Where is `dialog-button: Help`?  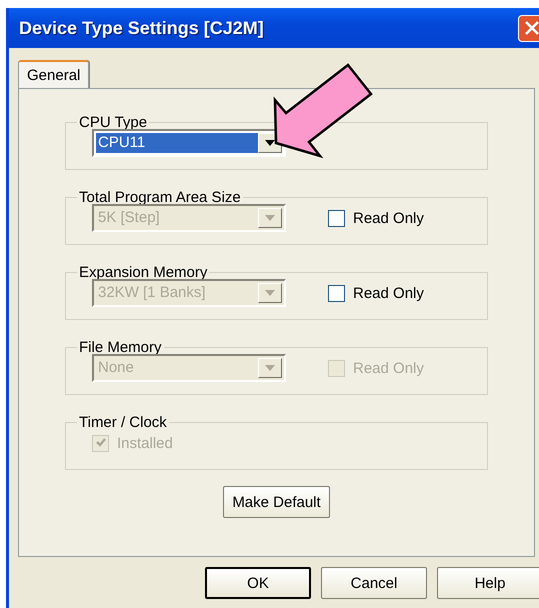
dialog-button: Help is located at coordinates (488, 583).